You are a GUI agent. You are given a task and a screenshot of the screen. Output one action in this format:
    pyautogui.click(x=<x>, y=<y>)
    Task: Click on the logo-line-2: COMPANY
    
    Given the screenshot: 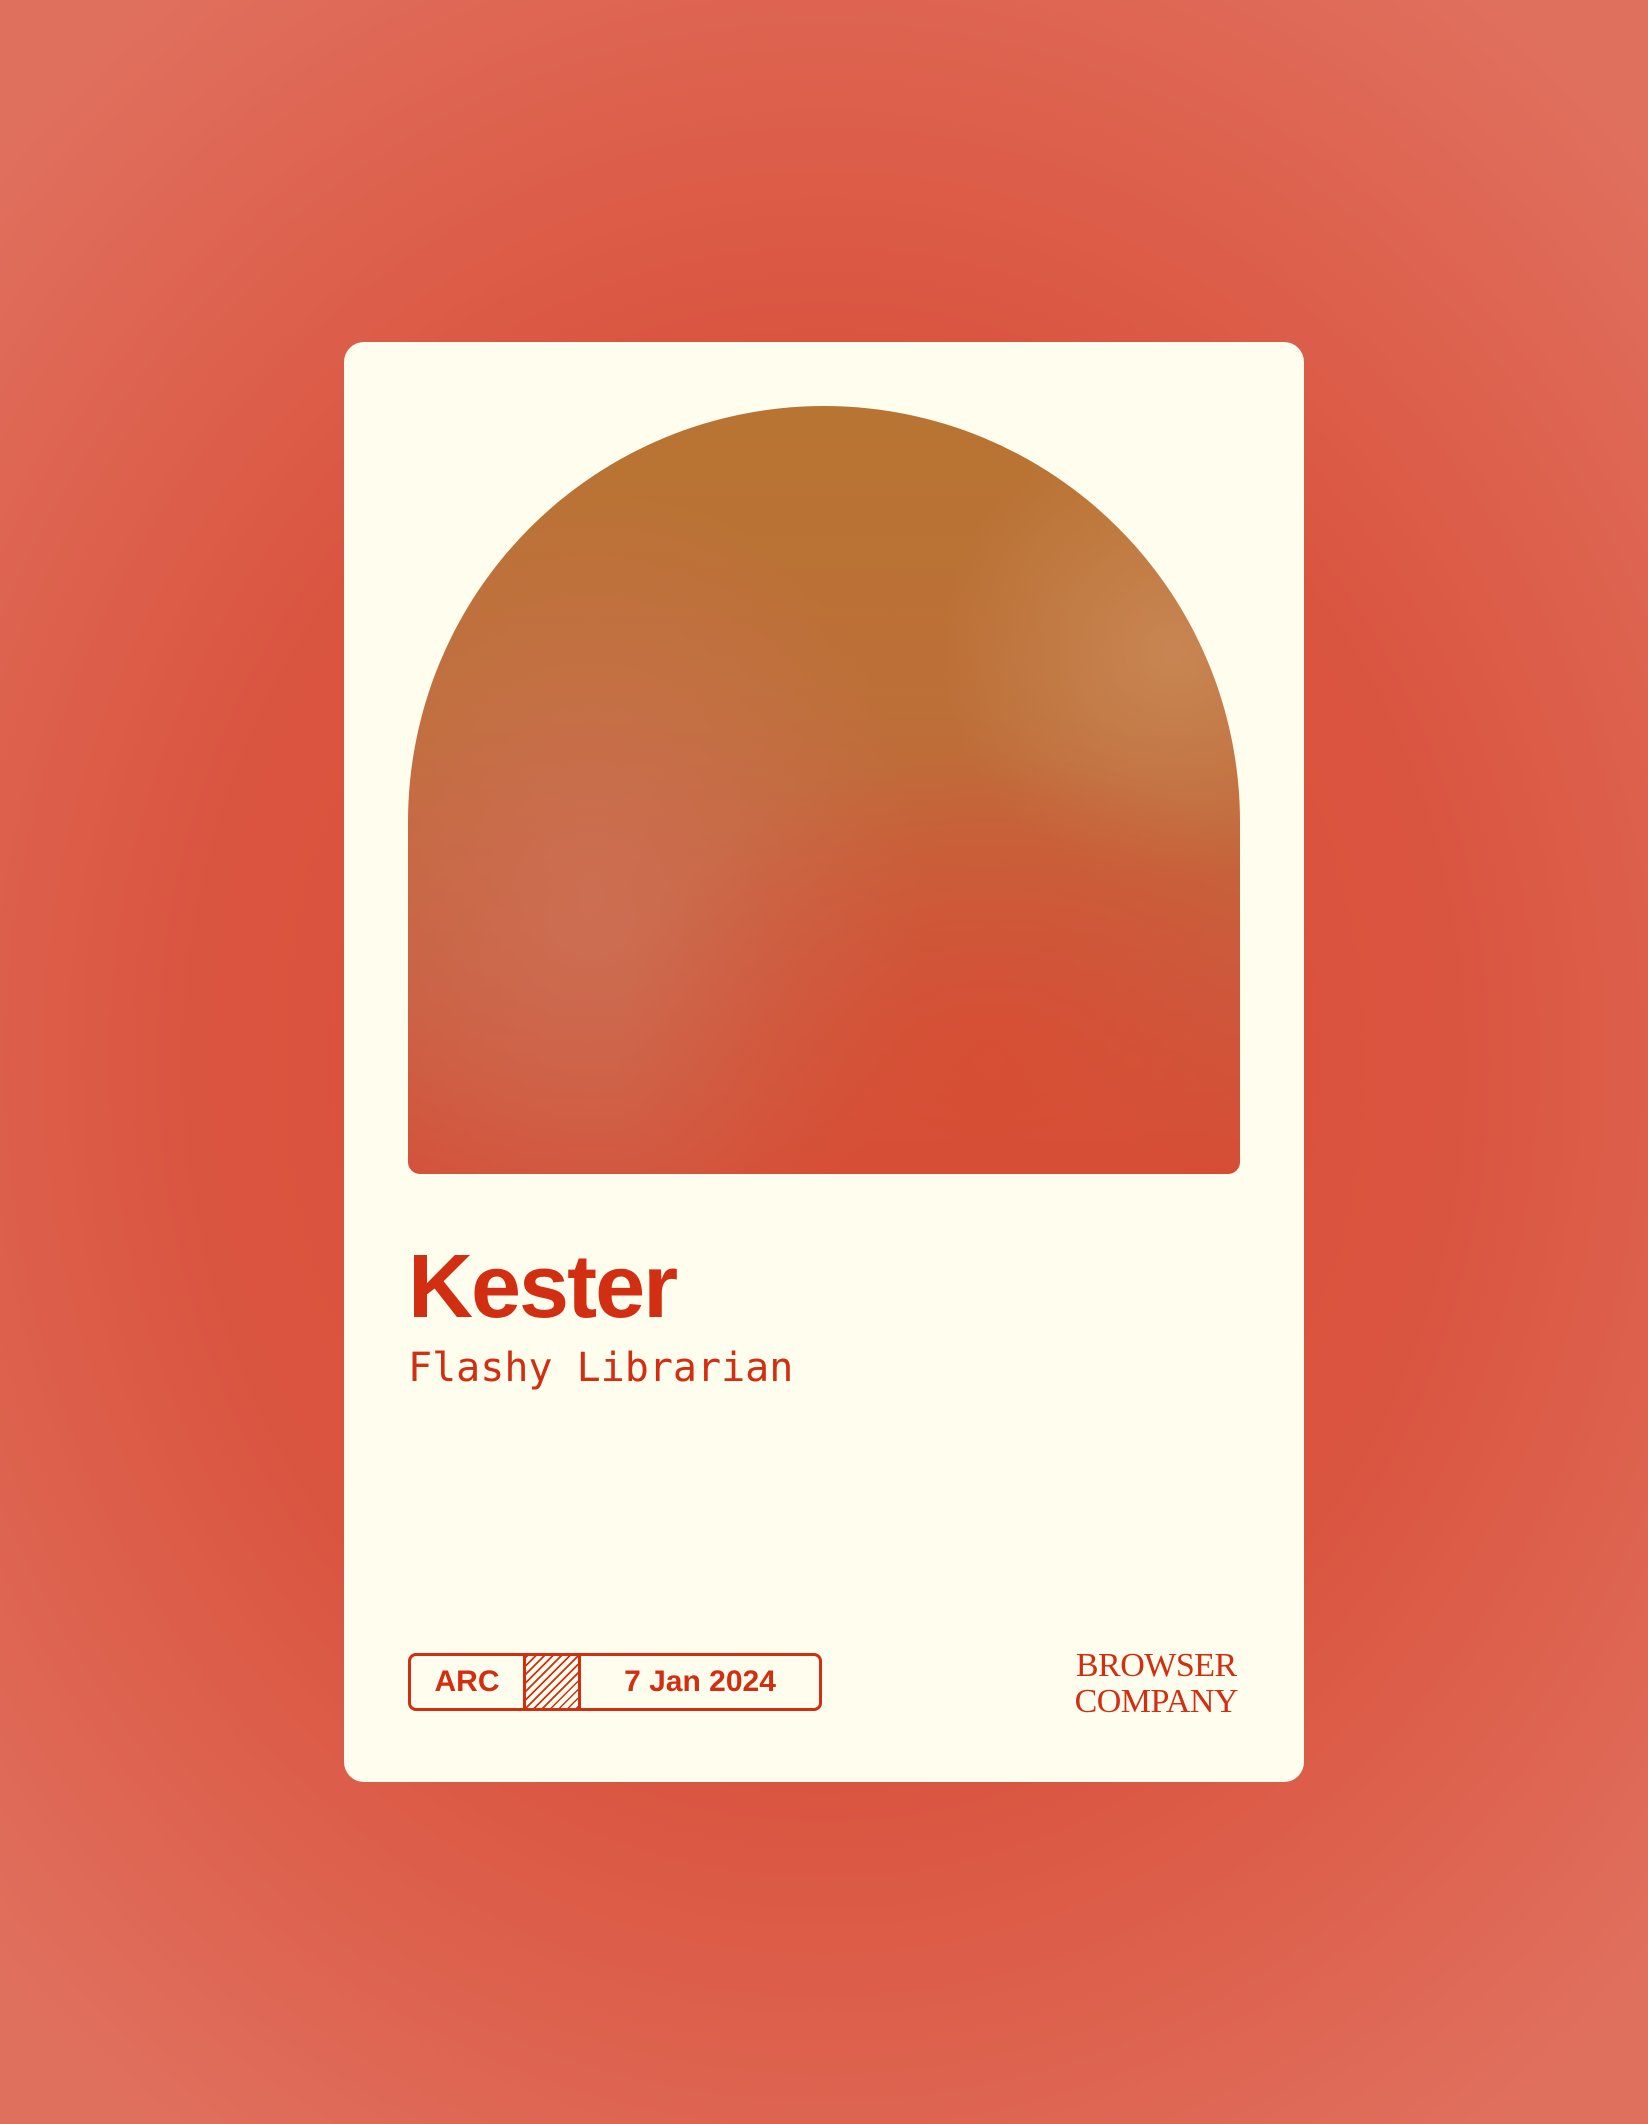 What is the action you would take?
    pyautogui.click(x=1156, y=1701)
    